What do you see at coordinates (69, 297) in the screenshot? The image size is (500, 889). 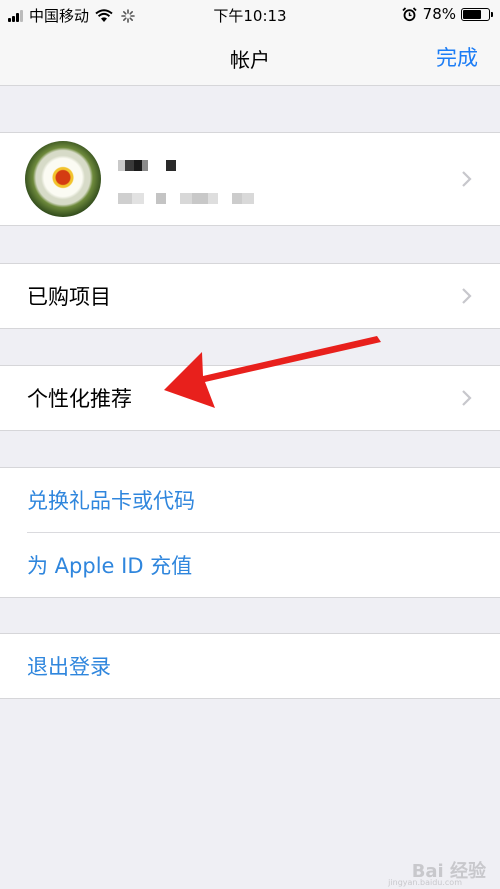 I see `purchased-items-label: 已购项目` at bounding box center [69, 297].